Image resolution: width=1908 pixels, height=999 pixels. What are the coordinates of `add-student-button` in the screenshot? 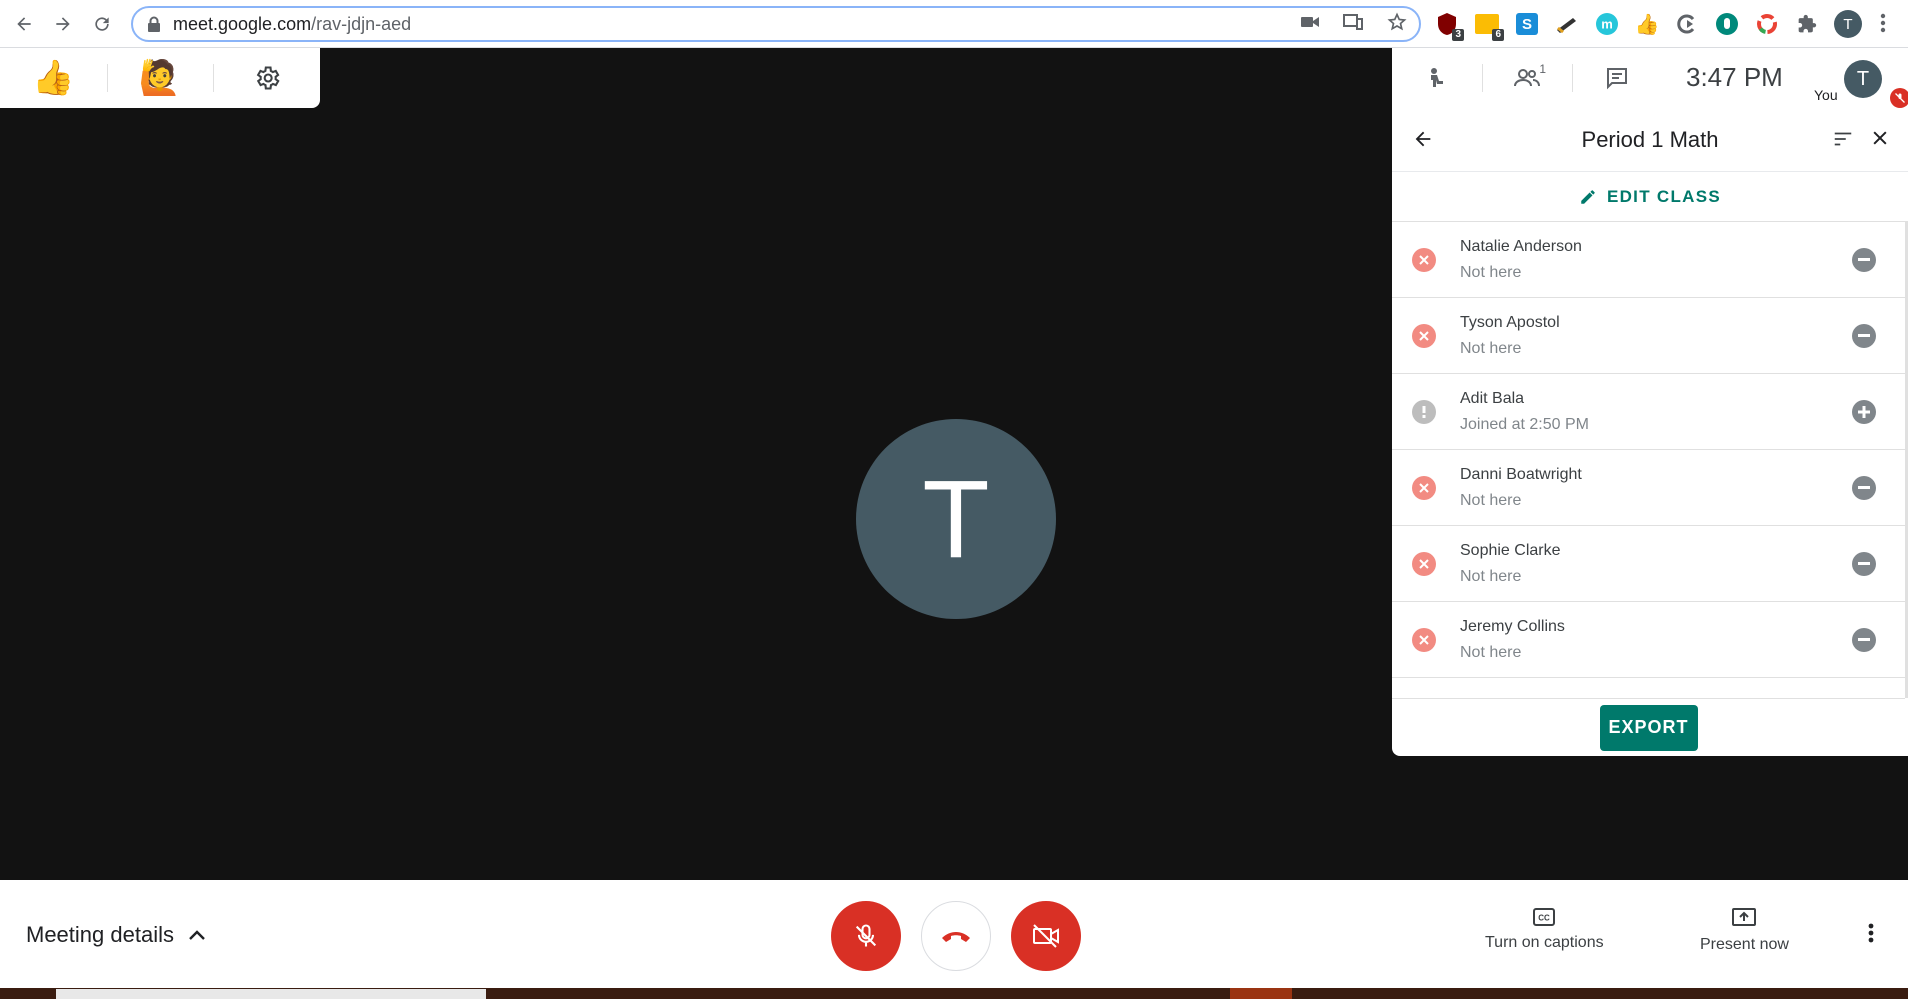 It's located at (1864, 412).